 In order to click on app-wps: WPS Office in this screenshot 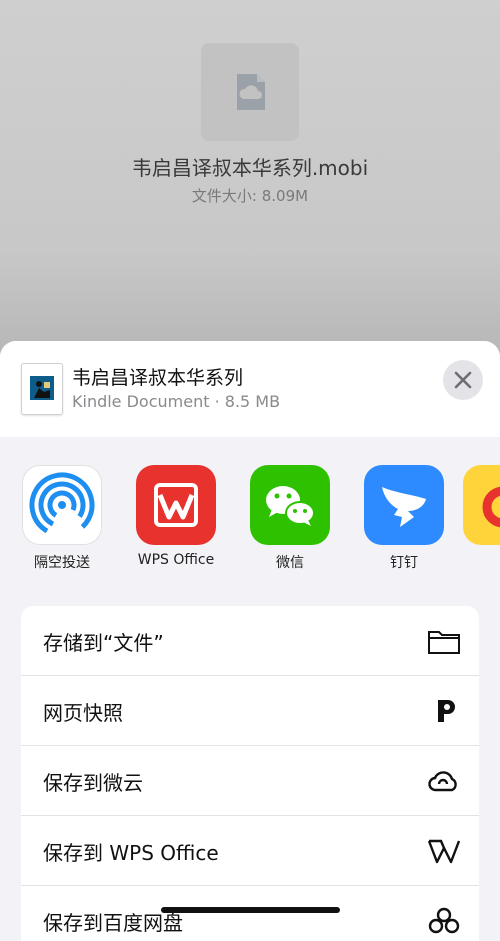, I will do `click(176, 516)`.